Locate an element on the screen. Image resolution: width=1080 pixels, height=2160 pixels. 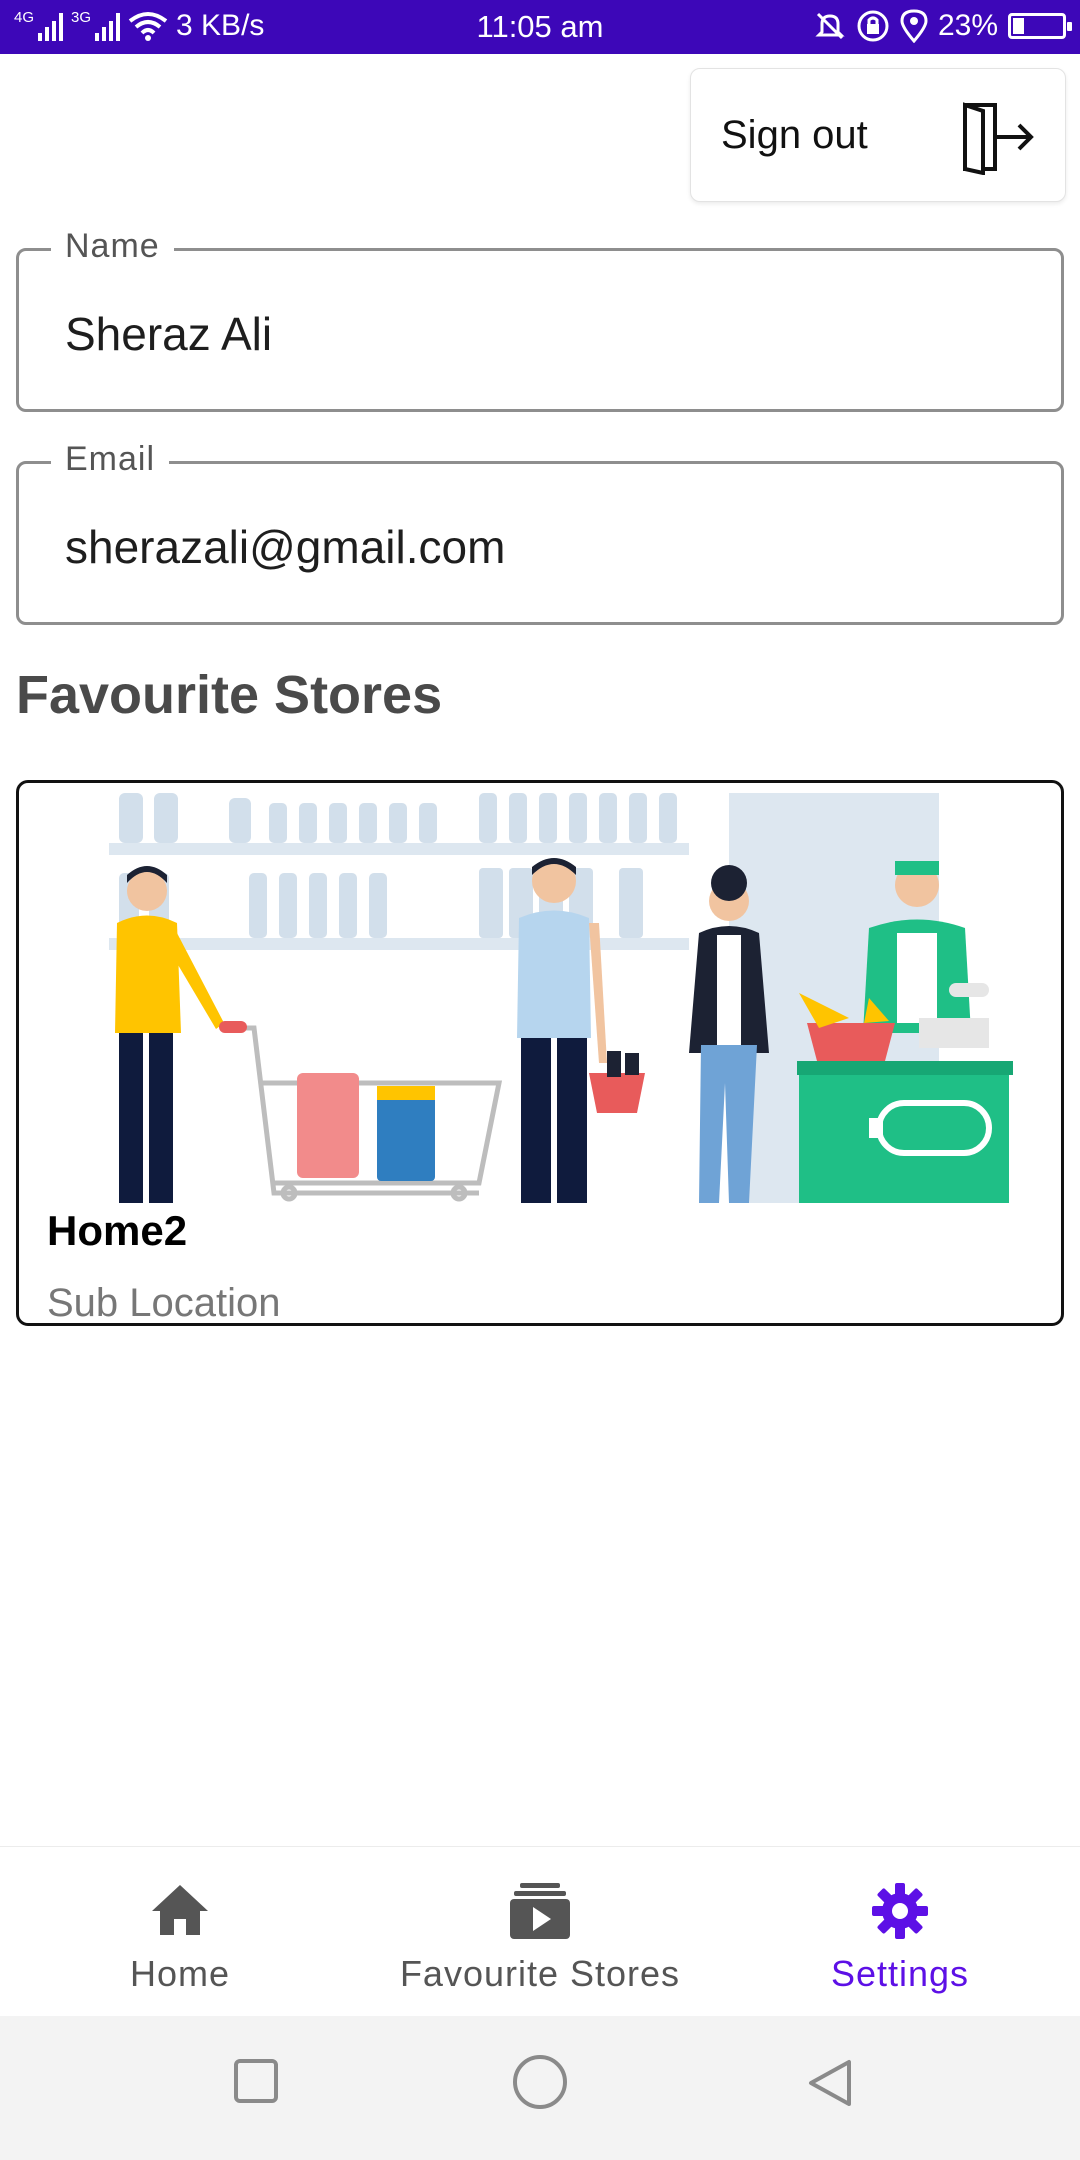
store-name: Home2 is located at coordinates (117, 1230).